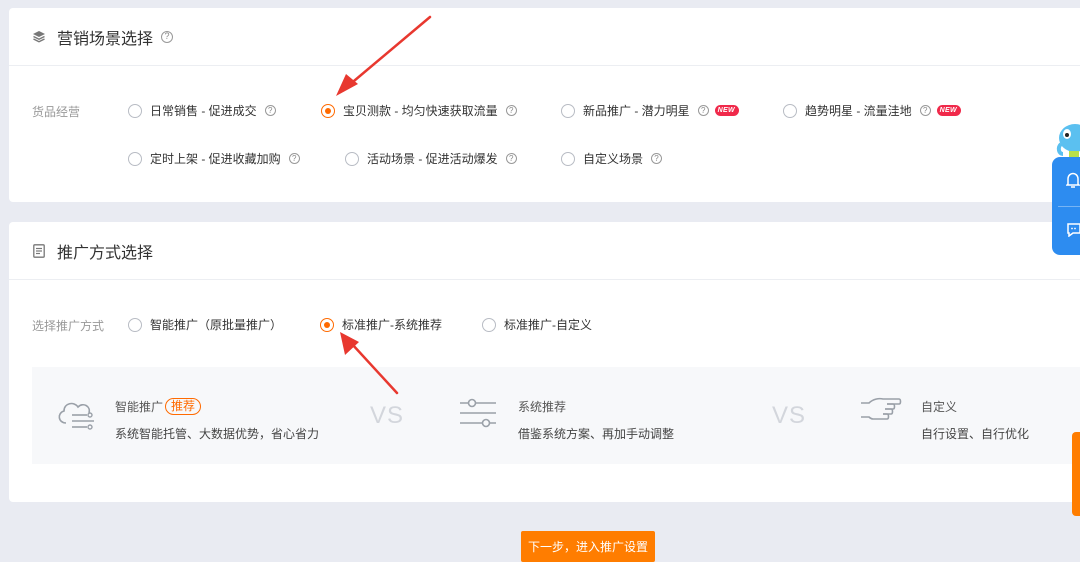 The width and height of the screenshot is (1080, 562). I want to click on scene-option-activity: 活动场景 - 促进活动爆发 ?, so click(431, 158).